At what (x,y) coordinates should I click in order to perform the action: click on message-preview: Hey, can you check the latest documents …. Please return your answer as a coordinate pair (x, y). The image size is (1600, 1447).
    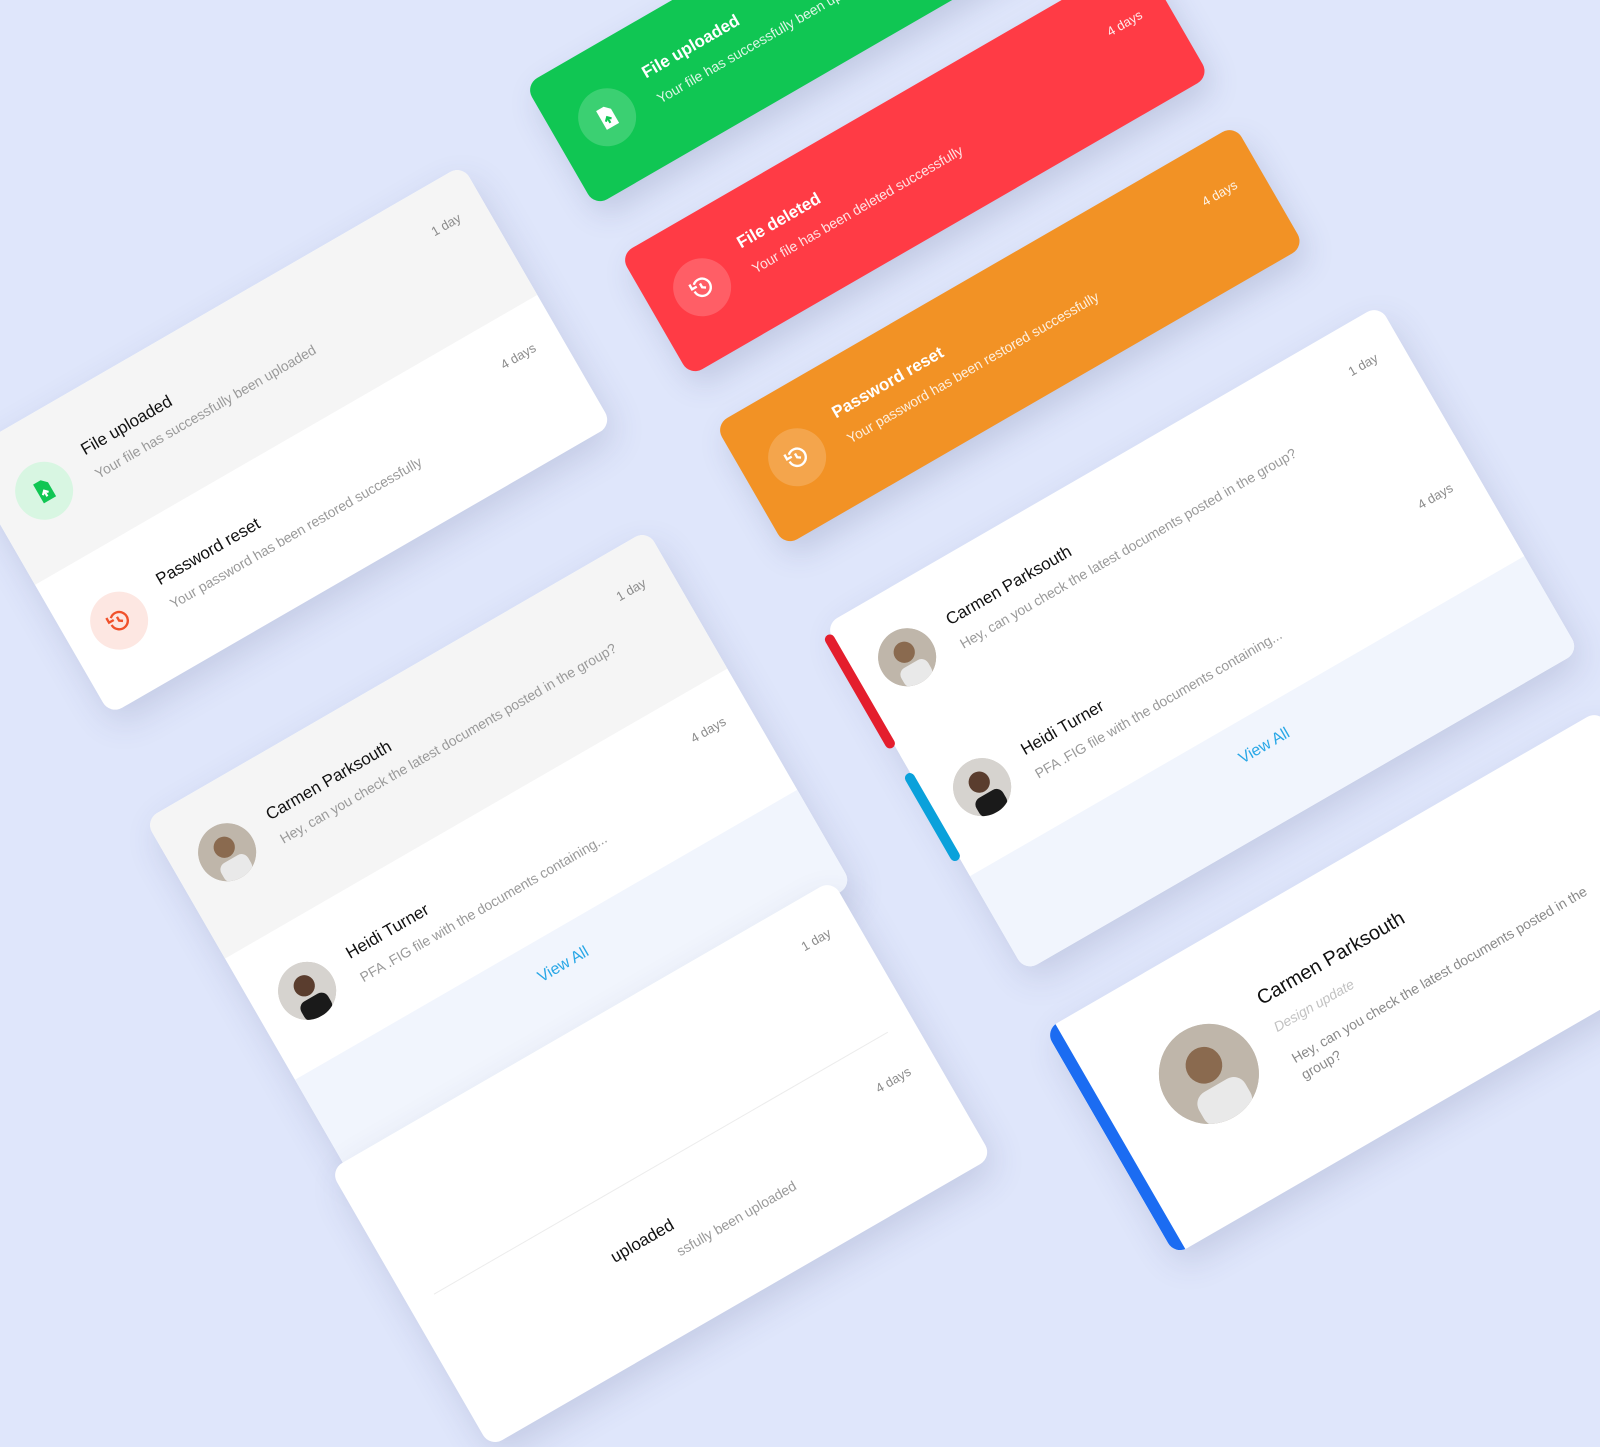
    Looking at the image, I should click on (1439, 982).